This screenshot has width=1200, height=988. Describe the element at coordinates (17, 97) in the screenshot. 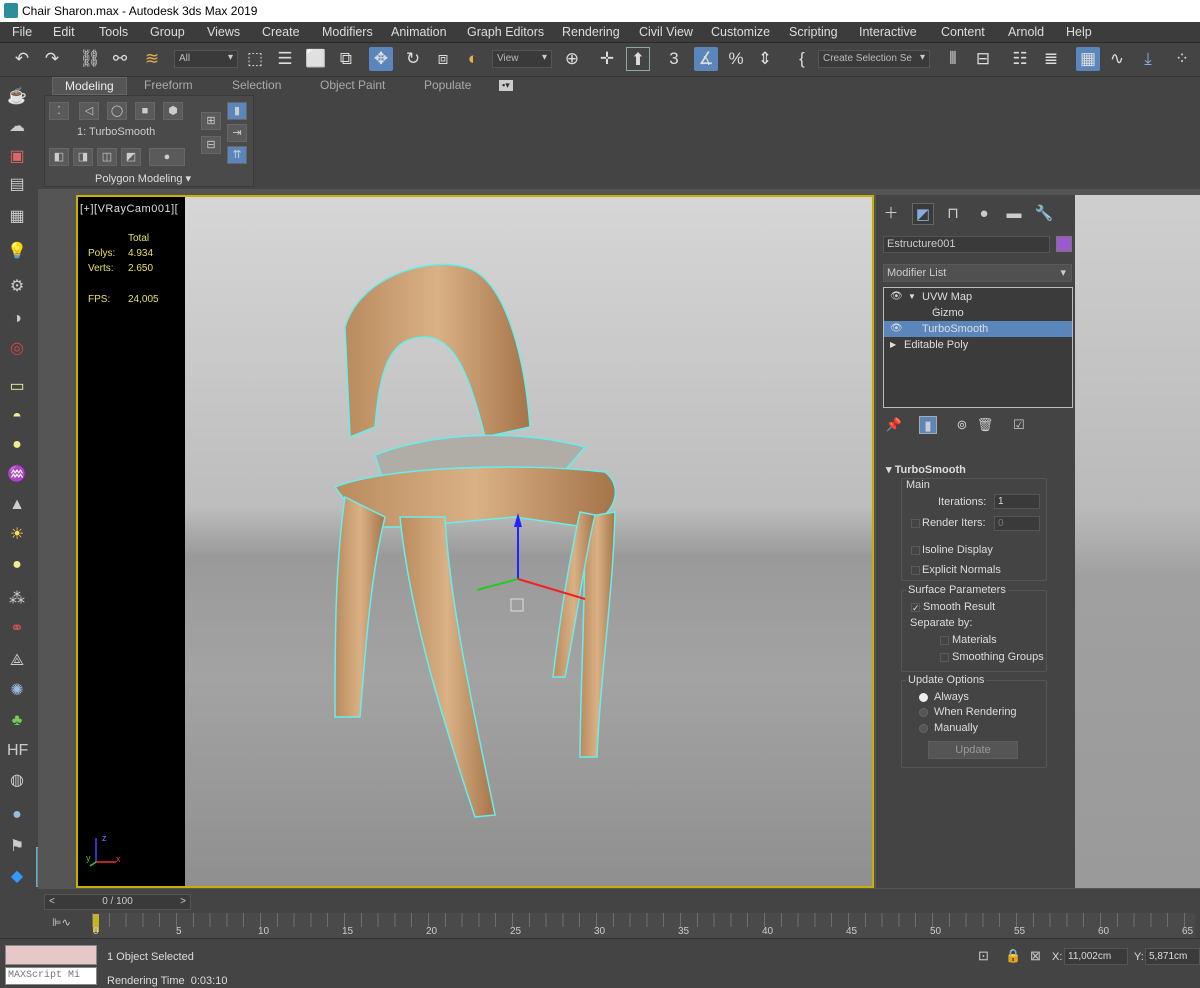

I see `teapot-icon: ☕` at that location.